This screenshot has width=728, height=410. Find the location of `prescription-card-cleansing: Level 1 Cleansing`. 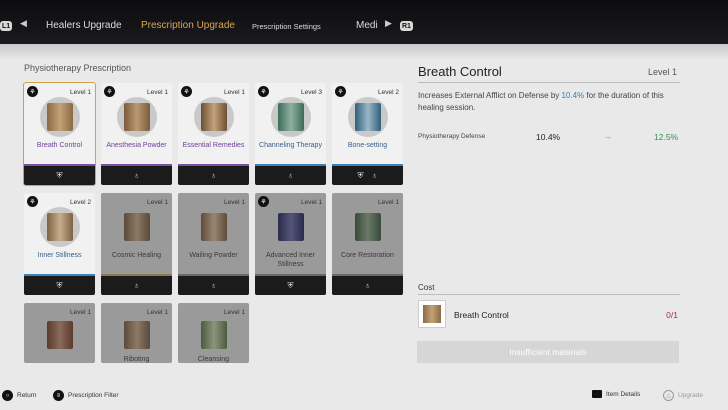

prescription-card-cleansing: Level 1 Cleansing is located at coordinates (213, 333).